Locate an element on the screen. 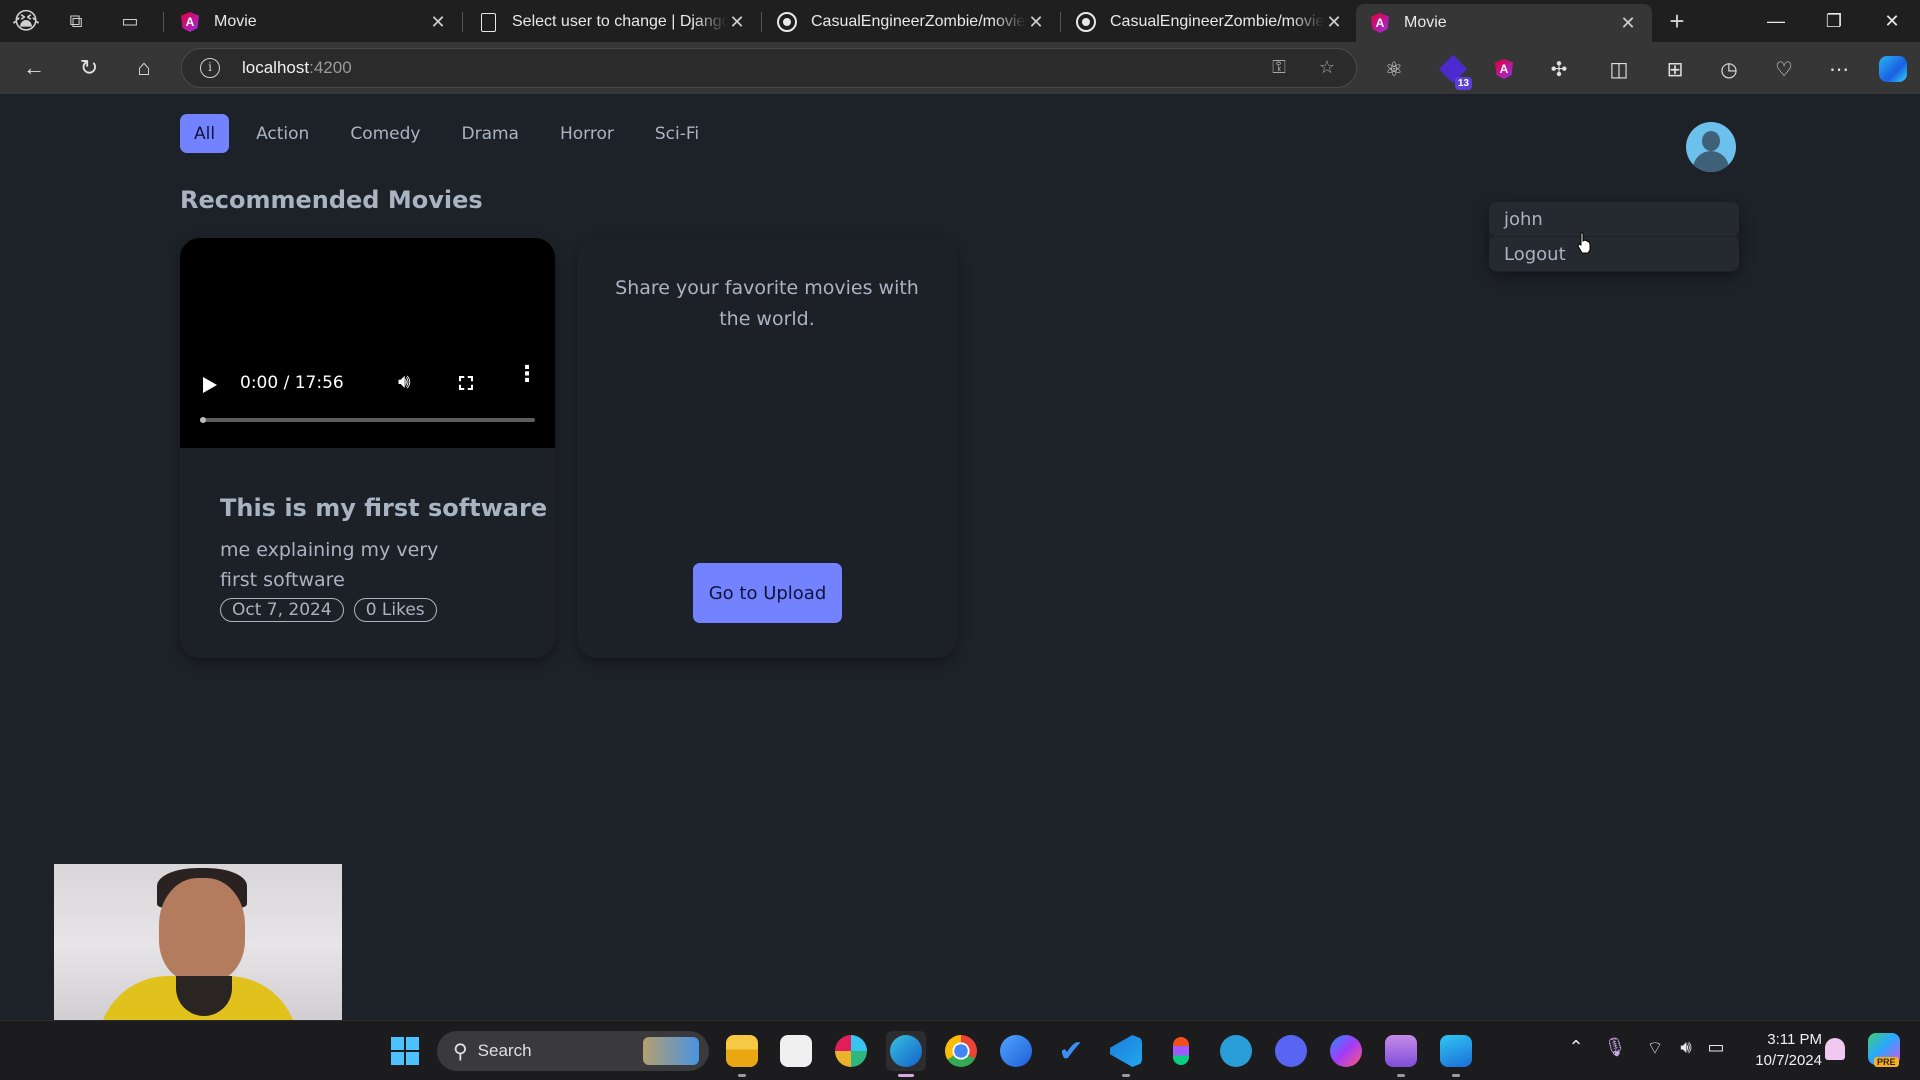 The image size is (1920, 1080). minimize-button: — is located at coordinates (1776, 21).